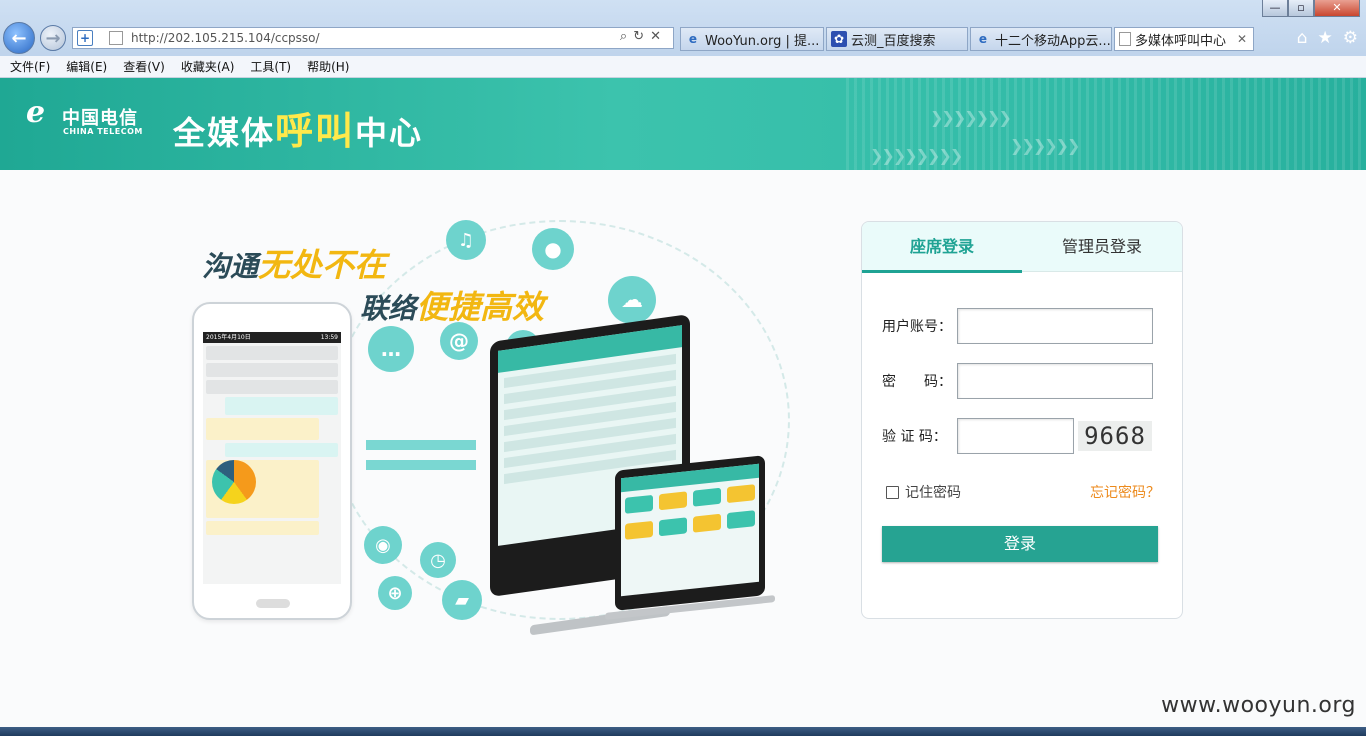 This screenshot has height=736, width=1366. I want to click on chevron-decoration: ❯❯❯❯❯❯❯, so click(971, 117).